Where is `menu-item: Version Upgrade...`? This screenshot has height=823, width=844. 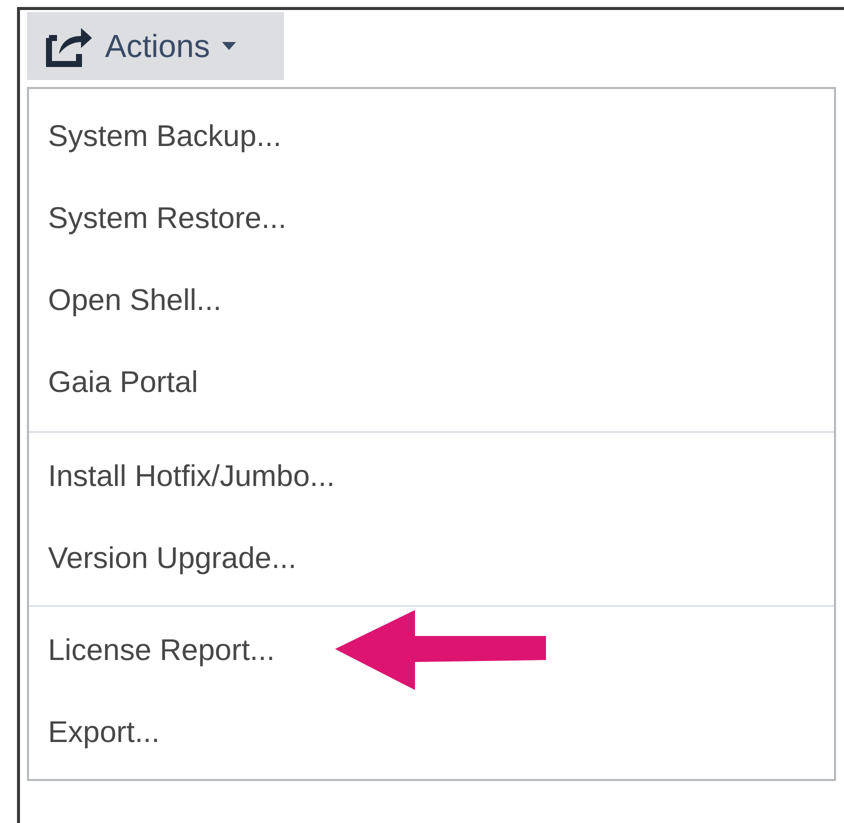
menu-item: Version Upgrade... is located at coordinates (172, 558).